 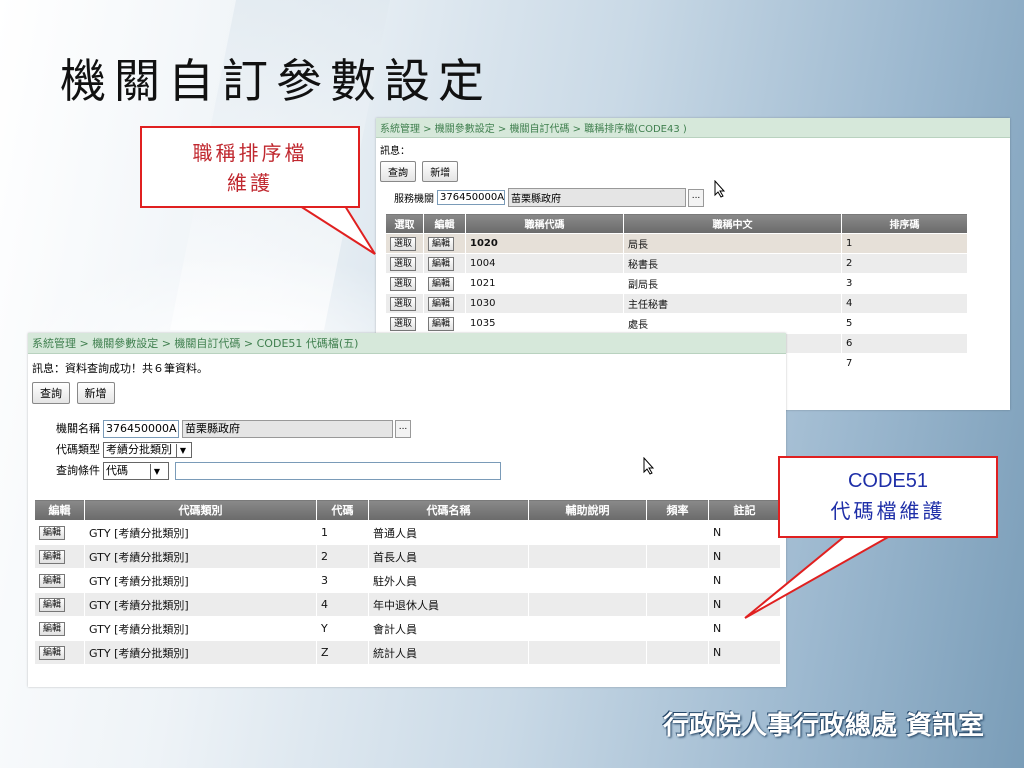 I want to click on callout-title-order: 職稱排序檔 維護, so click(x=250, y=167).